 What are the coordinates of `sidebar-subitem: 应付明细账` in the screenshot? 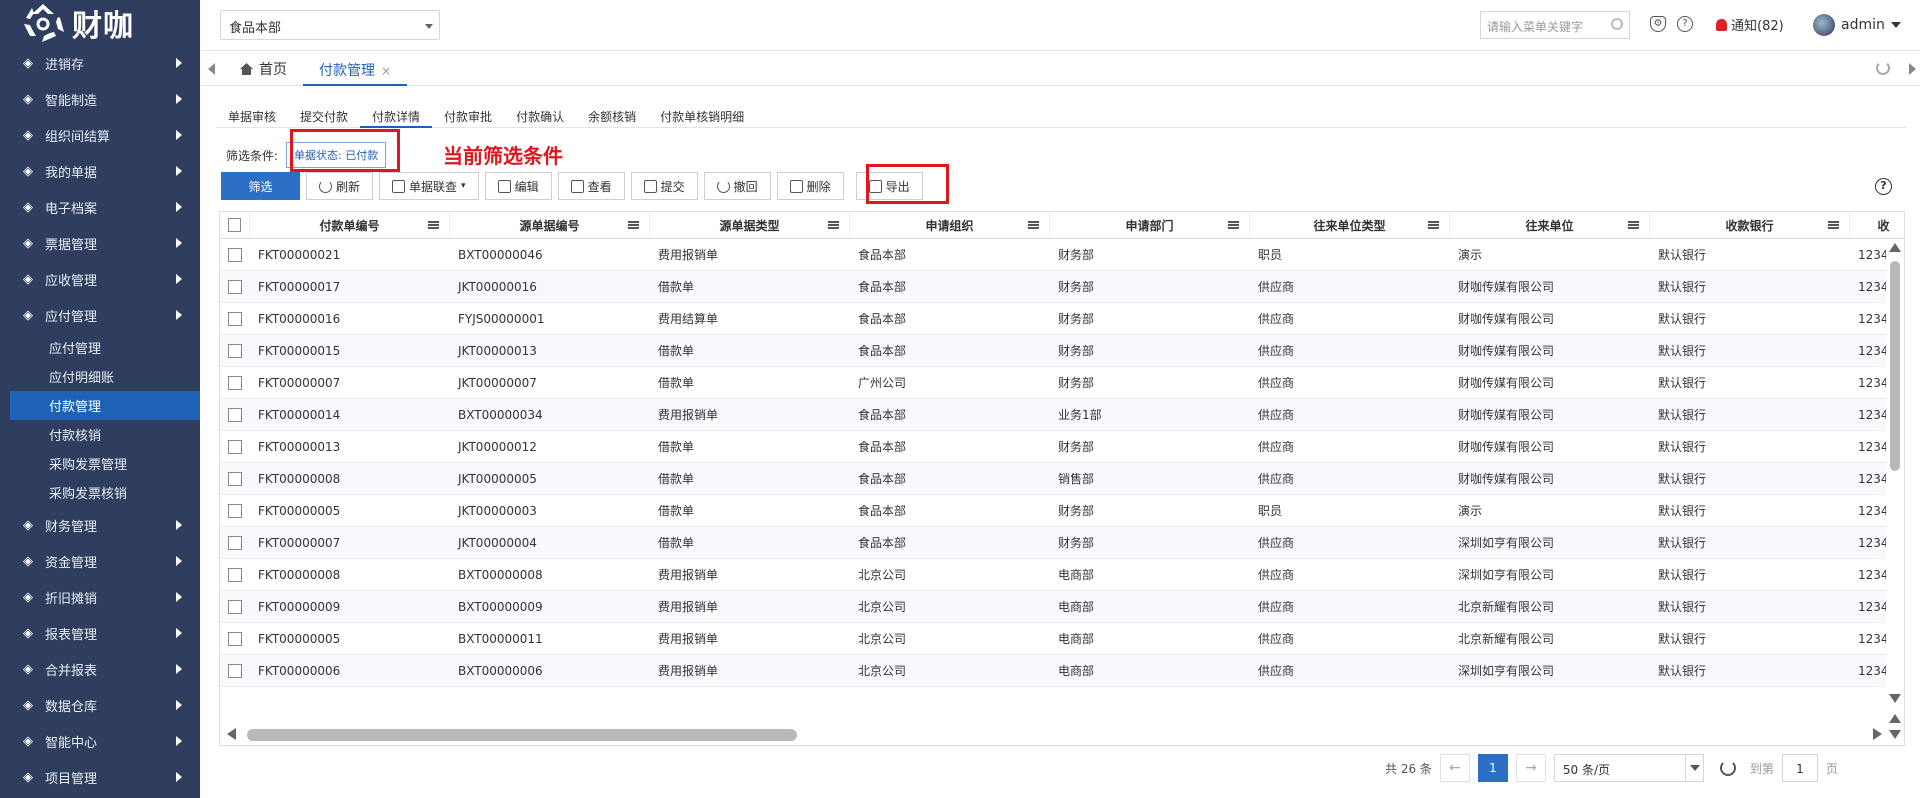 It's located at (100, 376).